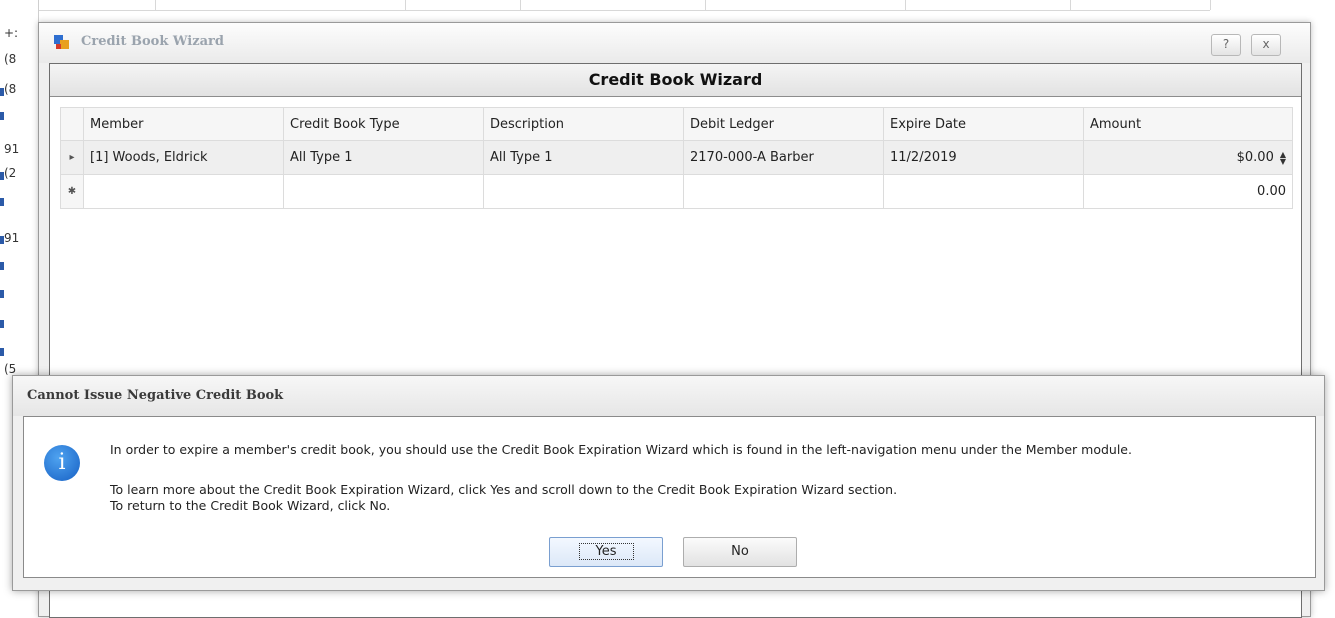 This screenshot has width=1335, height=618. Describe the element at coordinates (72, 157) in the screenshot. I see `row-indicator-icon: ▸` at that location.